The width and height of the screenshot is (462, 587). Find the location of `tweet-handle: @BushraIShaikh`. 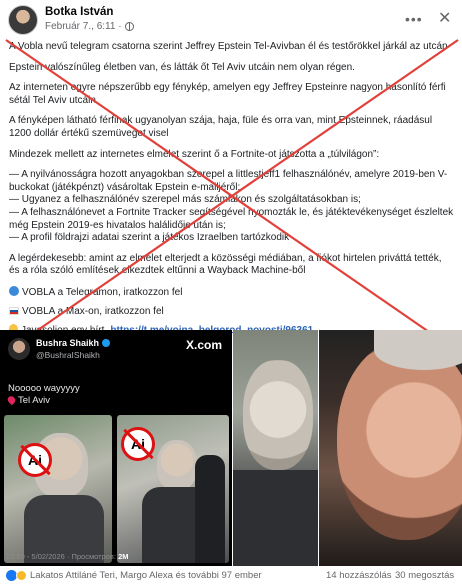

tweet-handle: @BushraIShaikh is located at coordinates (68, 355).